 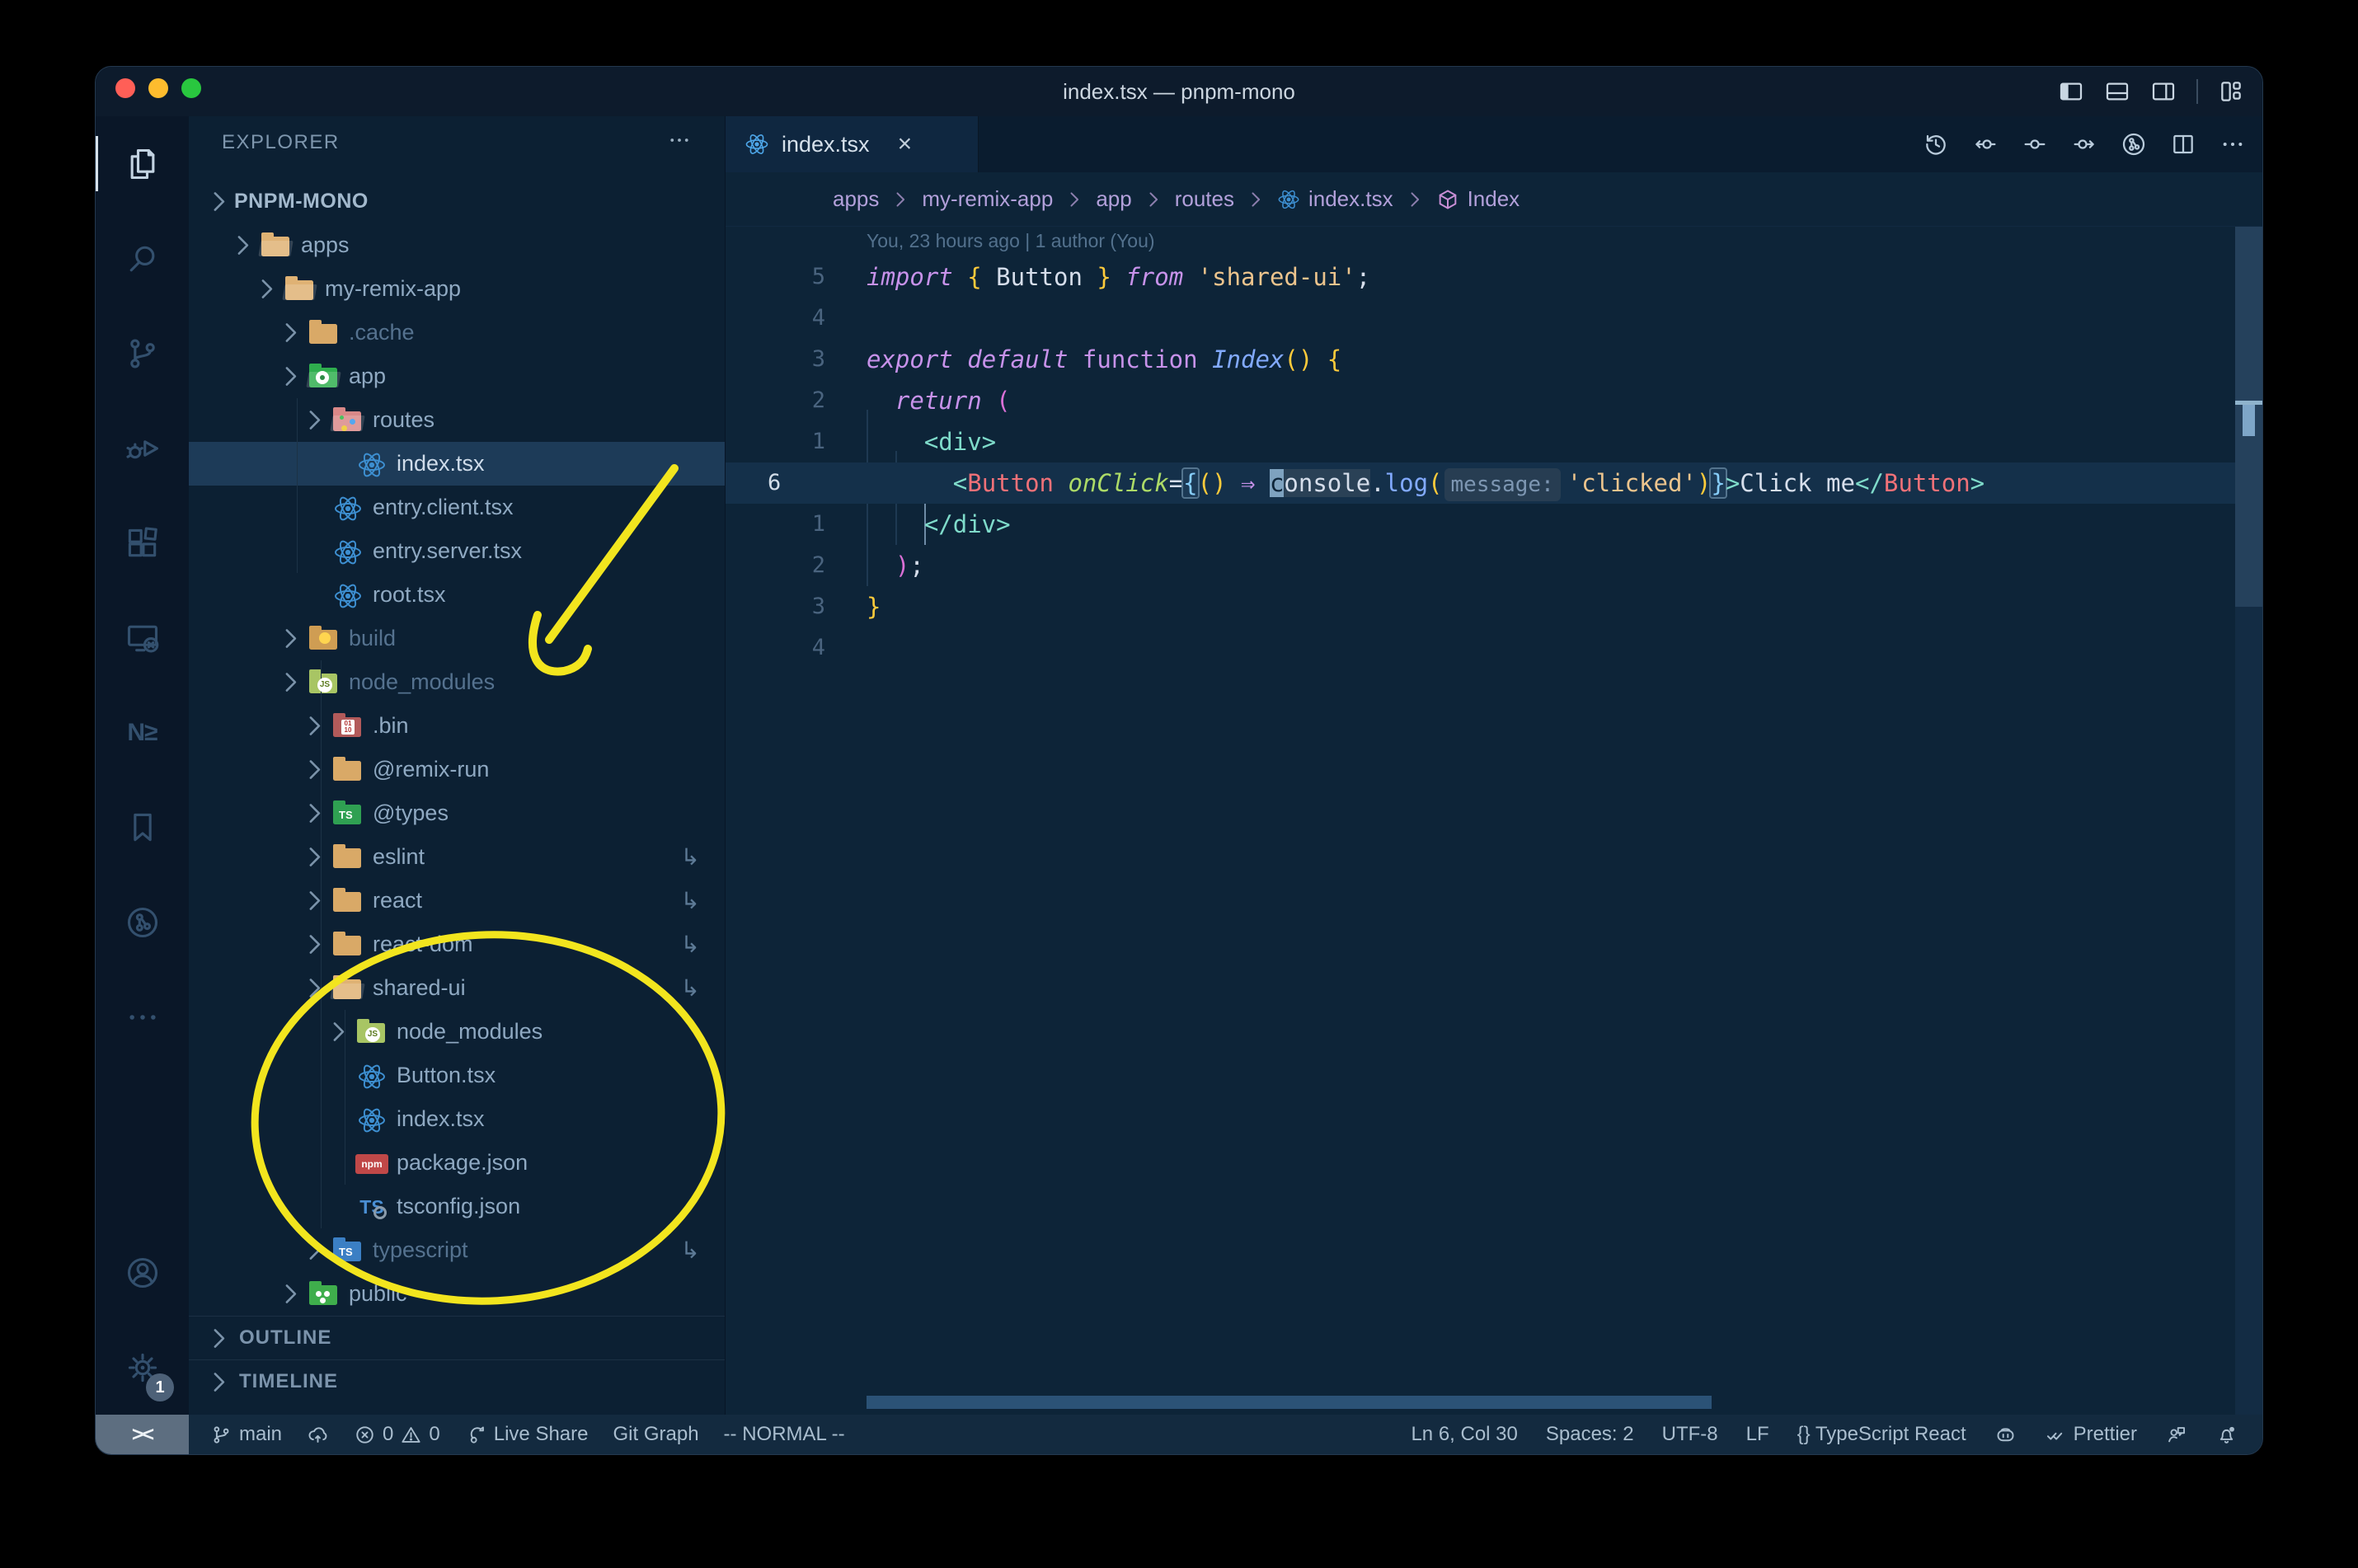 What do you see at coordinates (2134, 144) in the screenshot?
I see `gitlens-graph-icon` at bounding box center [2134, 144].